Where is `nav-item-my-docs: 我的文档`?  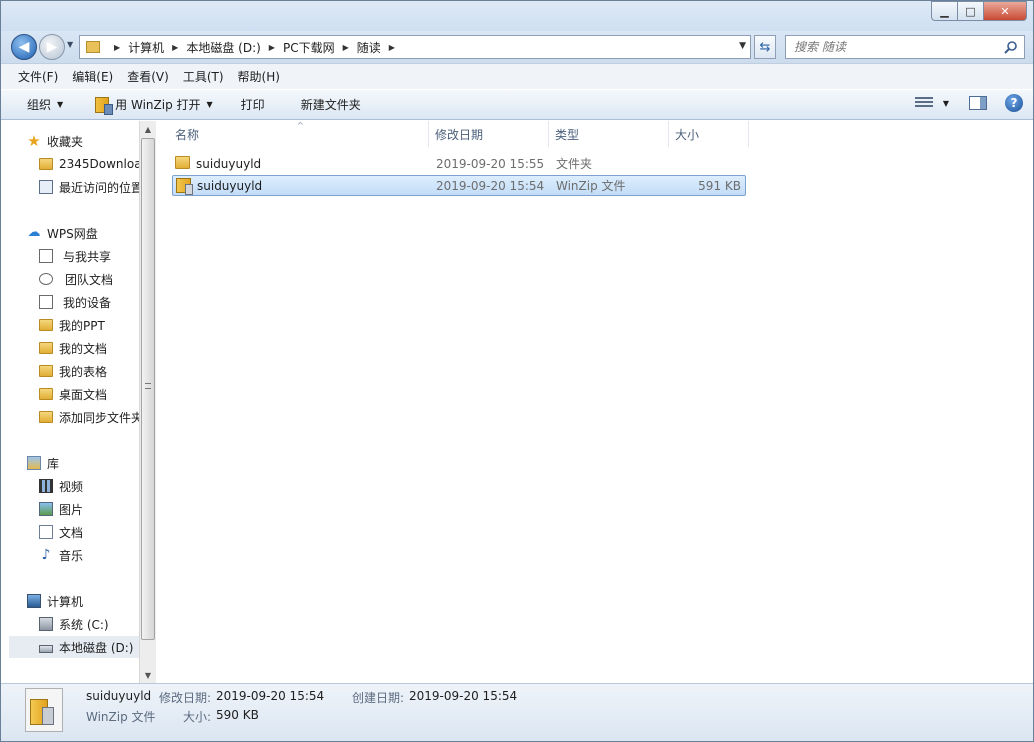
nav-item-my-docs: 我的文档 is located at coordinates (73, 348).